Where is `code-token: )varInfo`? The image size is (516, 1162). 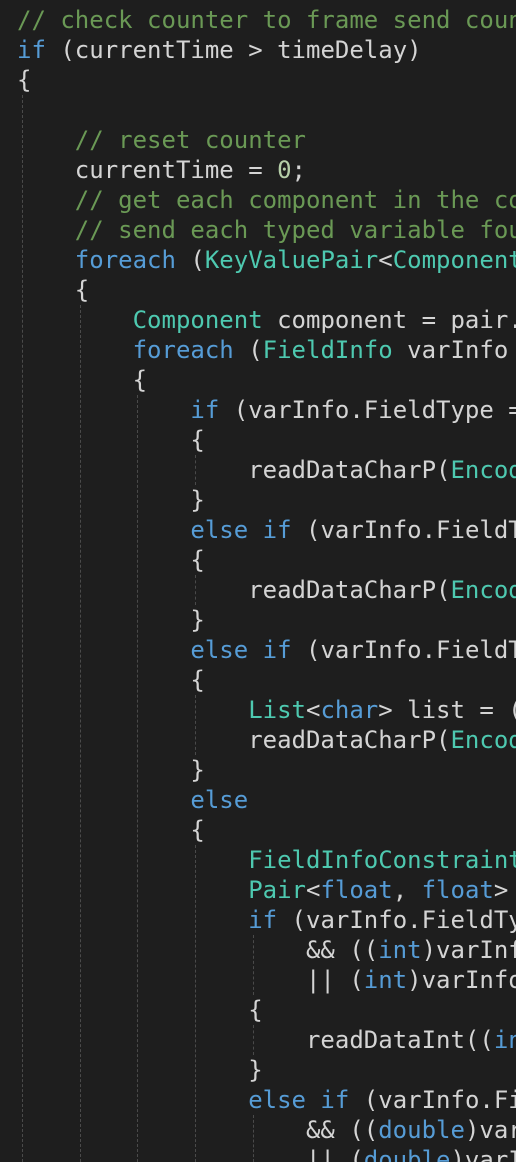
code-token: )varInfo is located at coordinates (461, 980).